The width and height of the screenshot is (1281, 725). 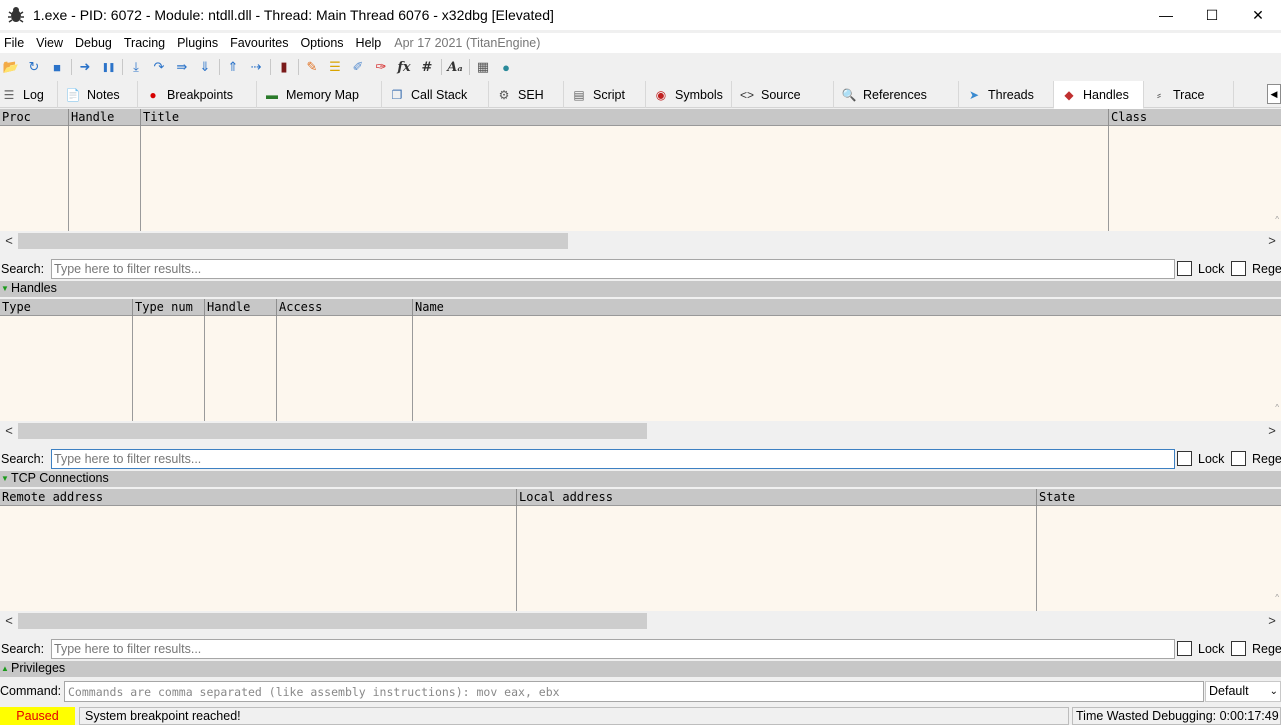 What do you see at coordinates (439, 94) in the screenshot?
I see `tab-label: Call Stack` at bounding box center [439, 94].